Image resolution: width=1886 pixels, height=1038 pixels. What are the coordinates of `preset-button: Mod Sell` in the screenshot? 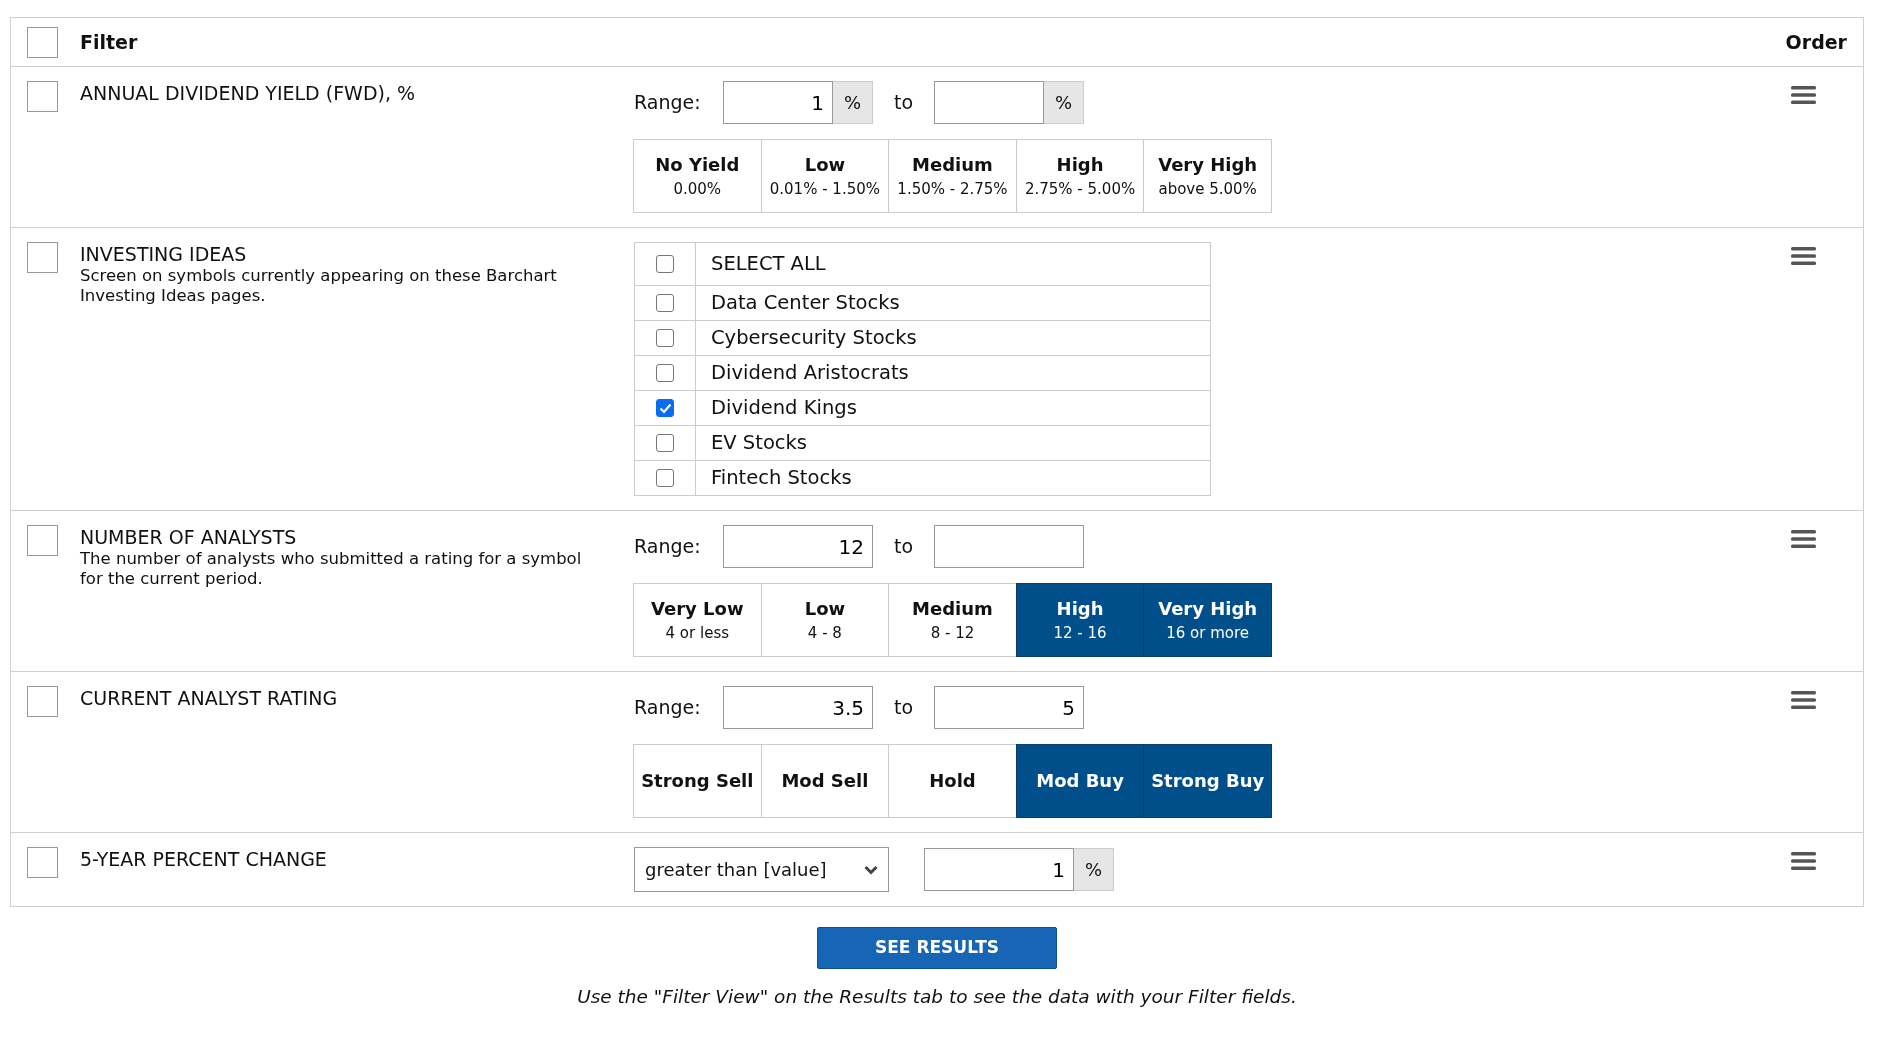 It's located at (825, 781).